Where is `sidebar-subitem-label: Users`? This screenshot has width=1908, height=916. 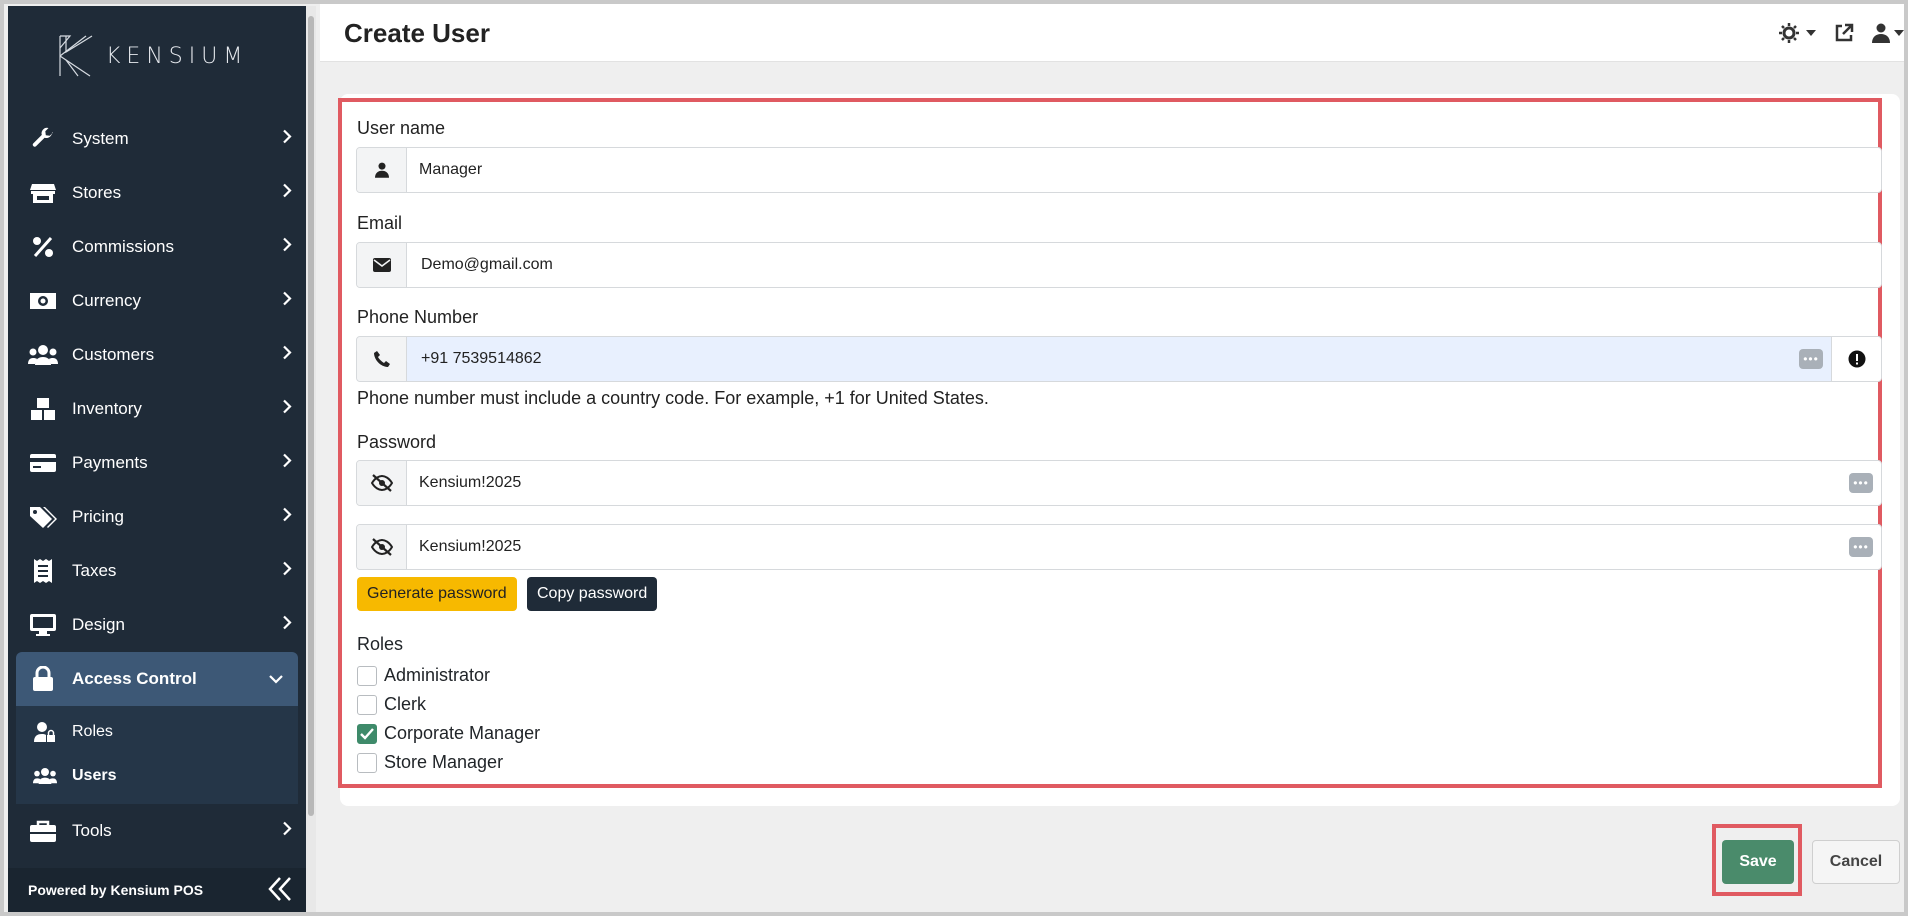
sidebar-subitem-label: Users is located at coordinates (94, 775).